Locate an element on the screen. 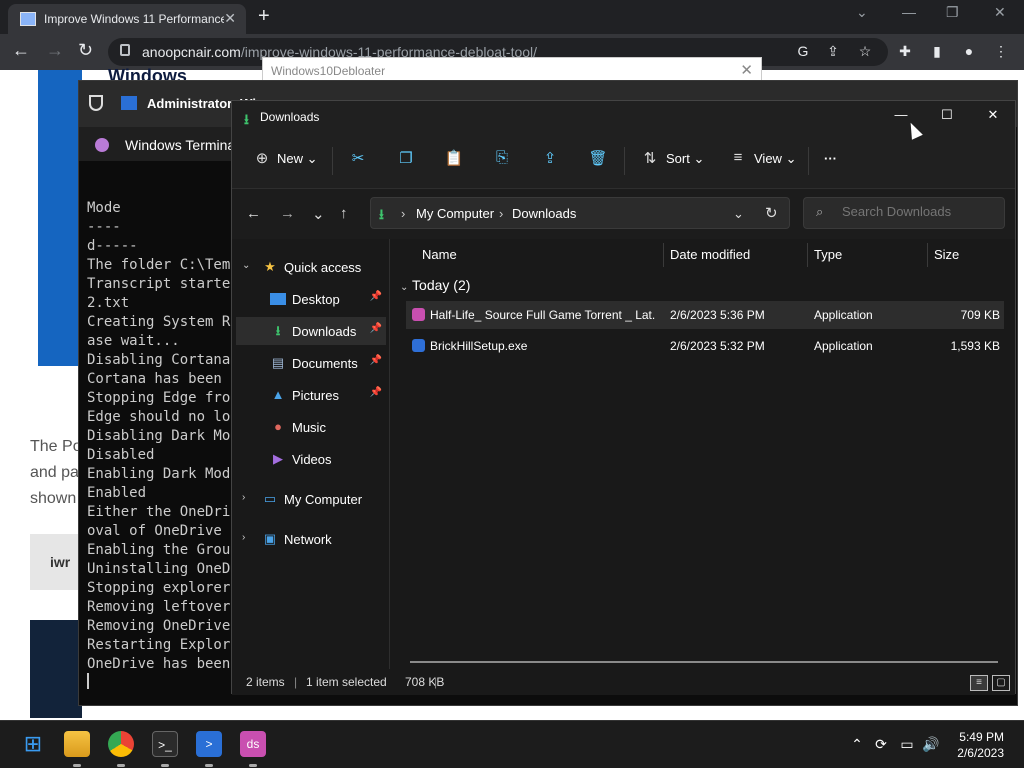 The height and width of the screenshot is (768, 1024). view-button: View ⌄ is located at coordinates (775, 159).